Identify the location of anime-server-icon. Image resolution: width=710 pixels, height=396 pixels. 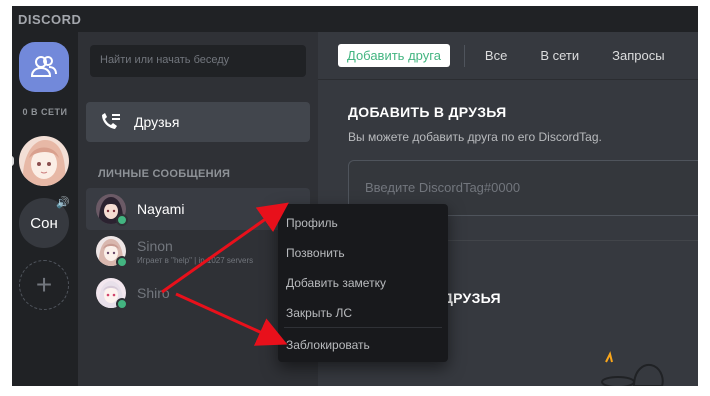
(44, 161).